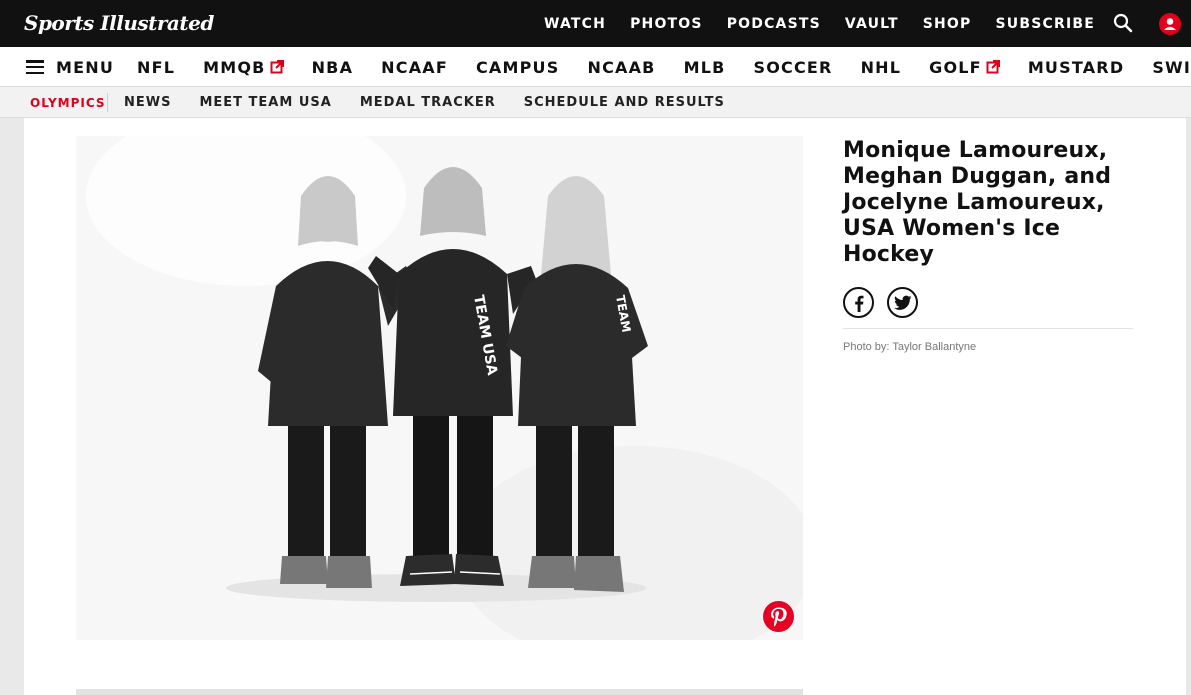 The image size is (1191, 695). Describe the element at coordinates (1170, 24) in the screenshot. I see `user-icon` at that location.